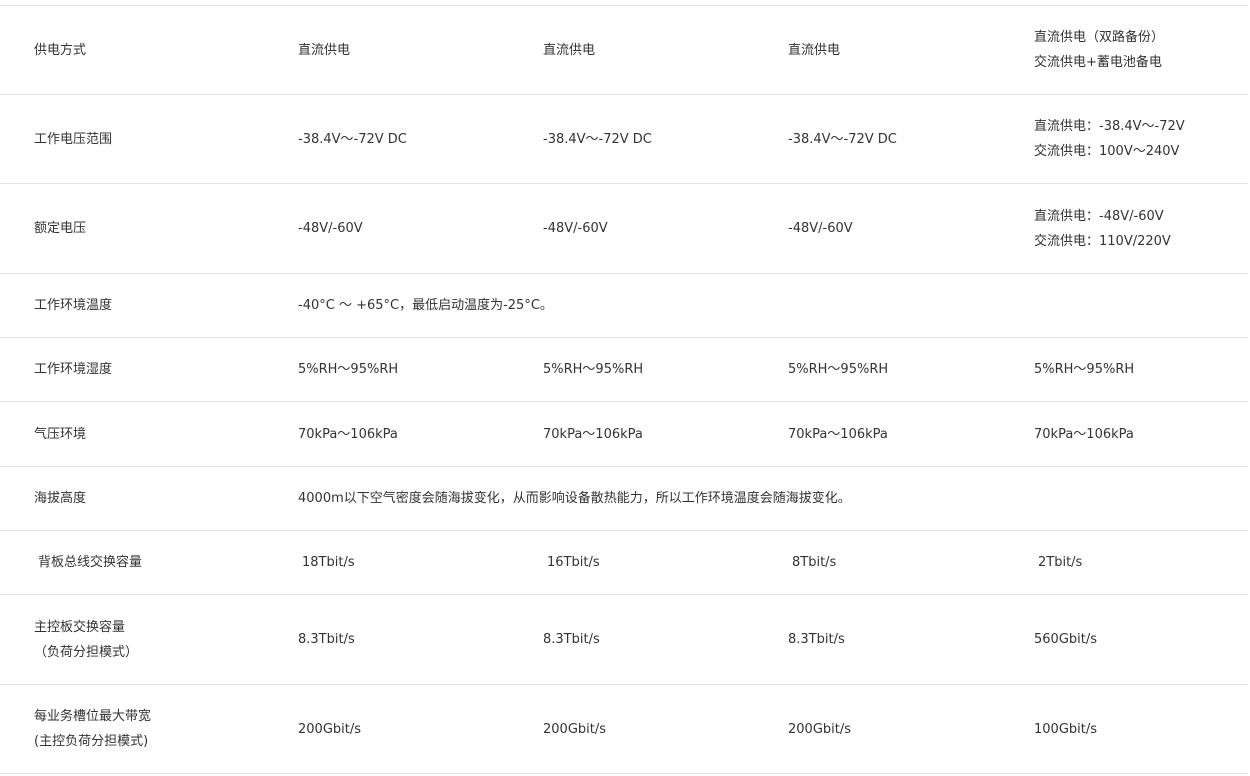  Describe the element at coordinates (60, 50) in the screenshot. I see `row-label: 供电方式` at that location.